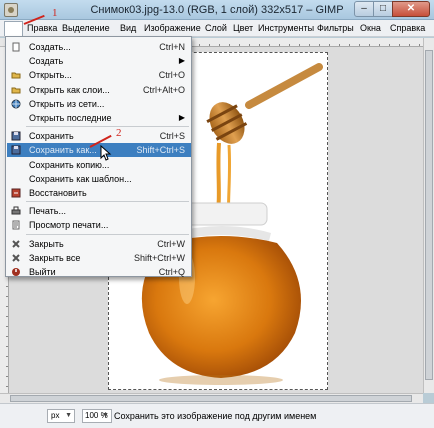 The image size is (434, 428). Describe the element at coordinates (16, 258) in the screenshot. I see `close-all-icon` at that location.